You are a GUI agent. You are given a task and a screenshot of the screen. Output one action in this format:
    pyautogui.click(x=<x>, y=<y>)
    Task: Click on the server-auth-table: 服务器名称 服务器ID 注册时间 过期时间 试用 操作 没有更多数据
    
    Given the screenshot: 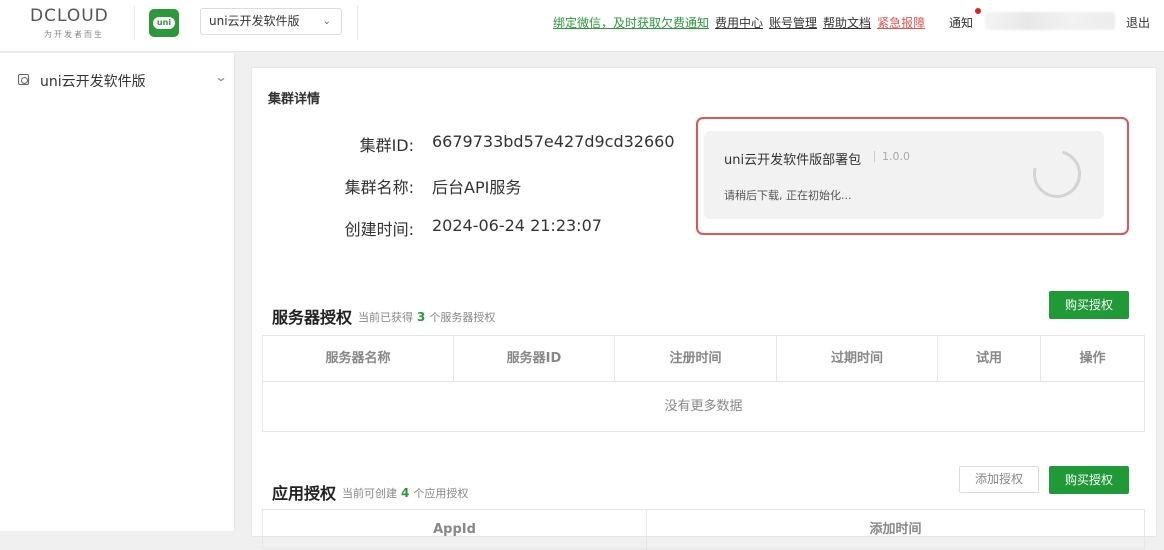 What is the action you would take?
    pyautogui.click(x=703, y=383)
    